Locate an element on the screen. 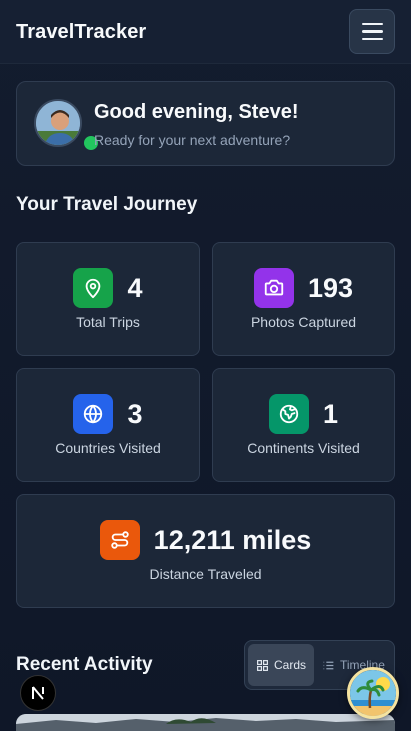 The height and width of the screenshot is (731, 411). beach-icon is located at coordinates (373, 693).